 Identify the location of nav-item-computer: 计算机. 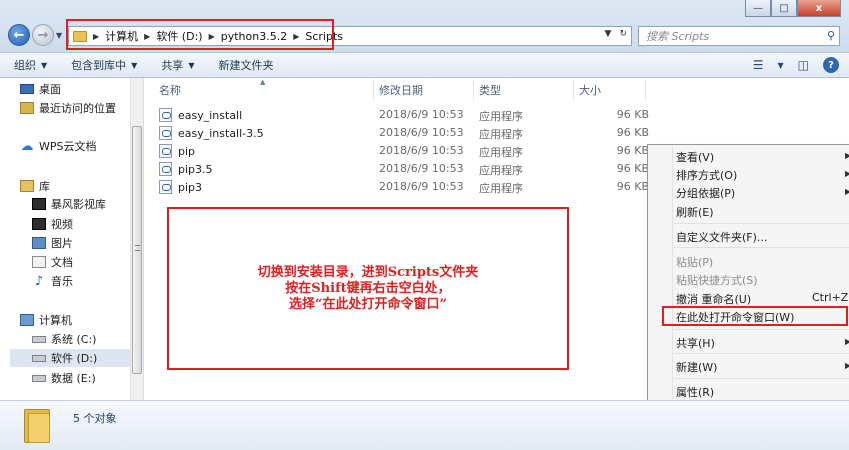
(46, 320).